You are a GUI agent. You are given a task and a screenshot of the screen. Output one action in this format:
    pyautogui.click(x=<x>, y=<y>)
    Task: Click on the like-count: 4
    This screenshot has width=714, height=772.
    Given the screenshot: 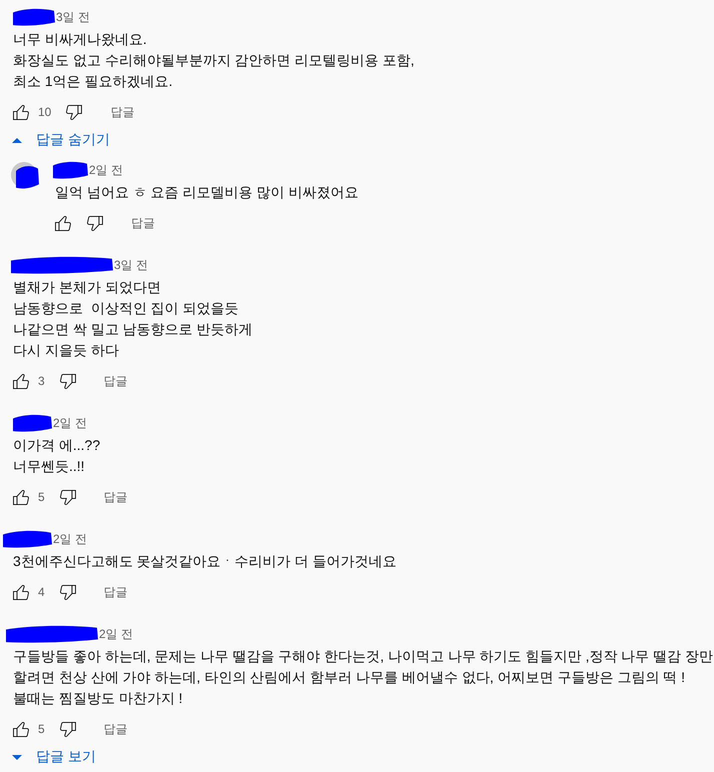 What is the action you would take?
    pyautogui.click(x=41, y=592)
    